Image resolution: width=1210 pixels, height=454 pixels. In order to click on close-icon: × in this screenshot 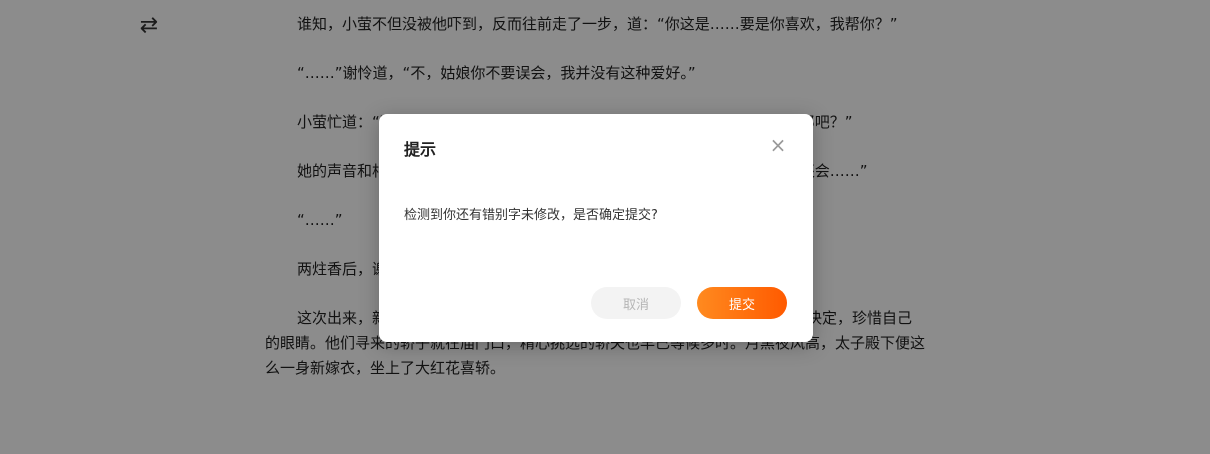, I will do `click(778, 145)`.